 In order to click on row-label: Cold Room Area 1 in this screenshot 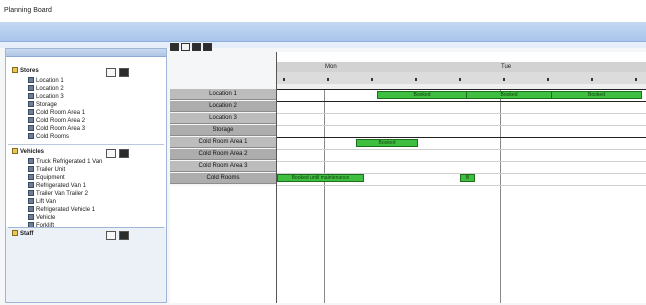, I will do `click(223, 142)`.